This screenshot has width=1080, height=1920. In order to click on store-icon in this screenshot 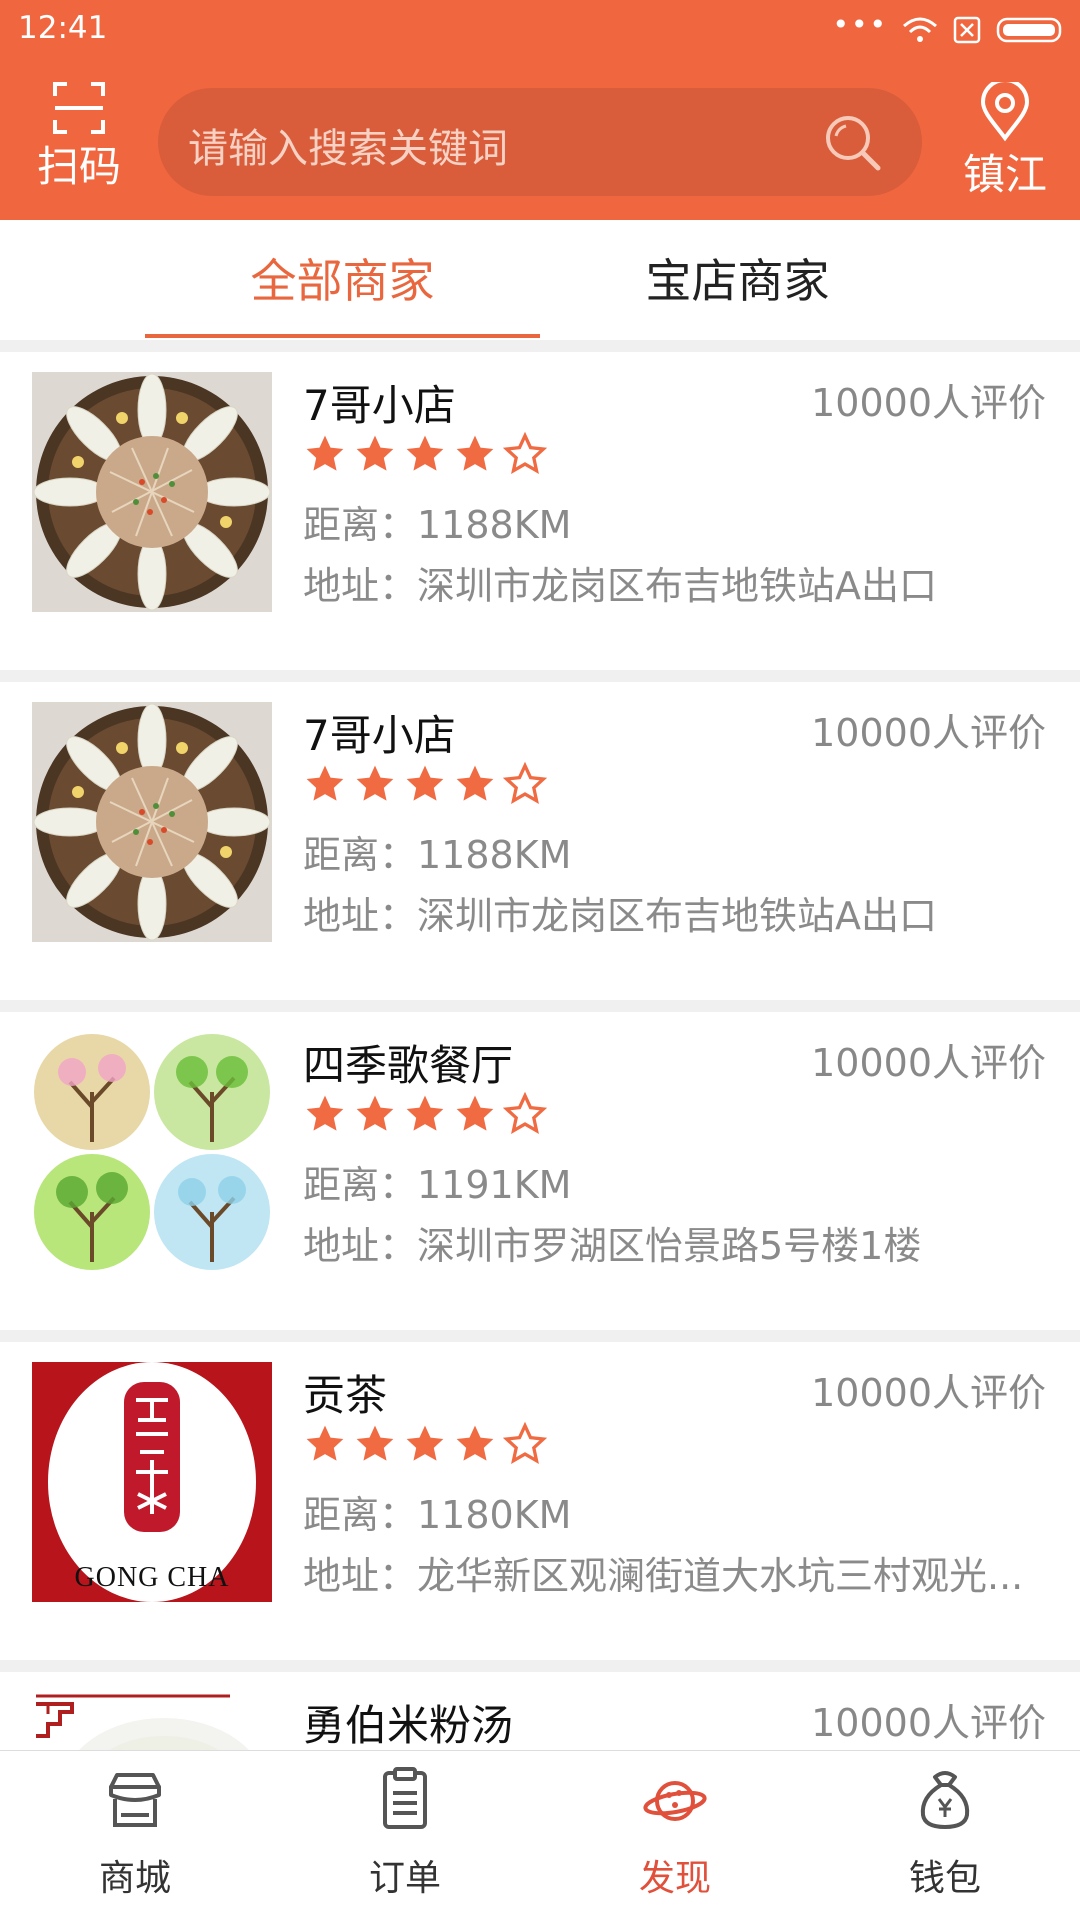, I will do `click(135, 1800)`.